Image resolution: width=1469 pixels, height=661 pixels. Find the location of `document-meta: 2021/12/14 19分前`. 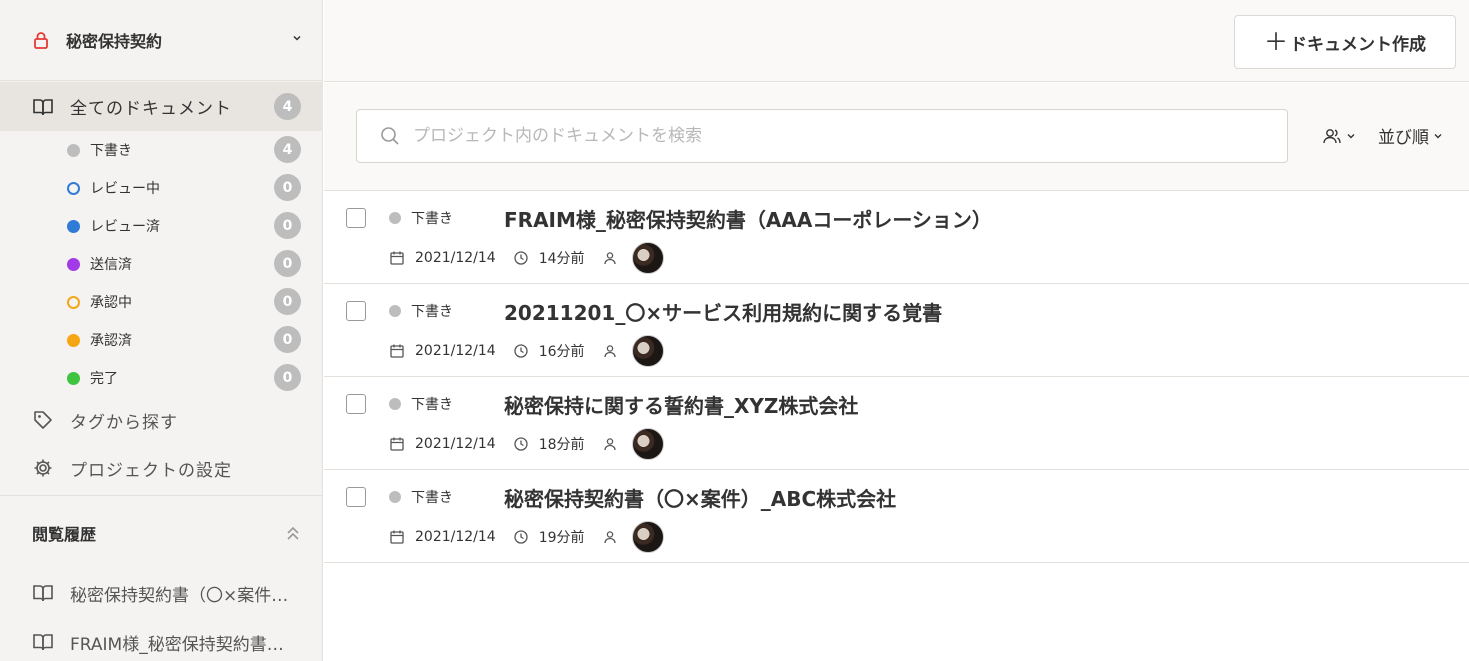

document-meta: 2021/12/14 19分前 is located at coordinates (526, 536).